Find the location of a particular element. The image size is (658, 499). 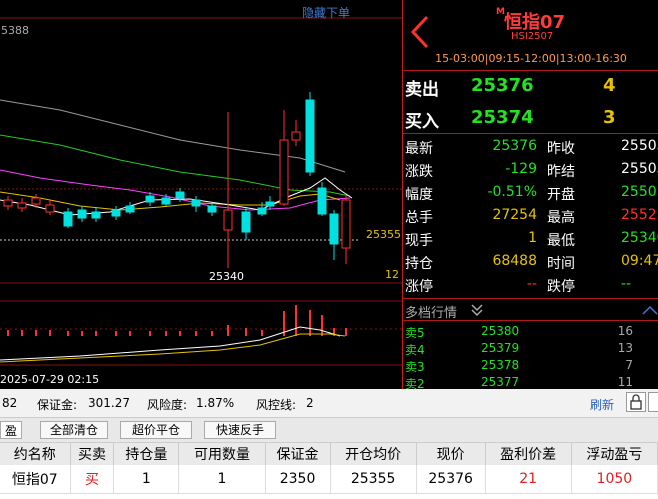

riskctrl-value: 2 is located at coordinates (310, 403).